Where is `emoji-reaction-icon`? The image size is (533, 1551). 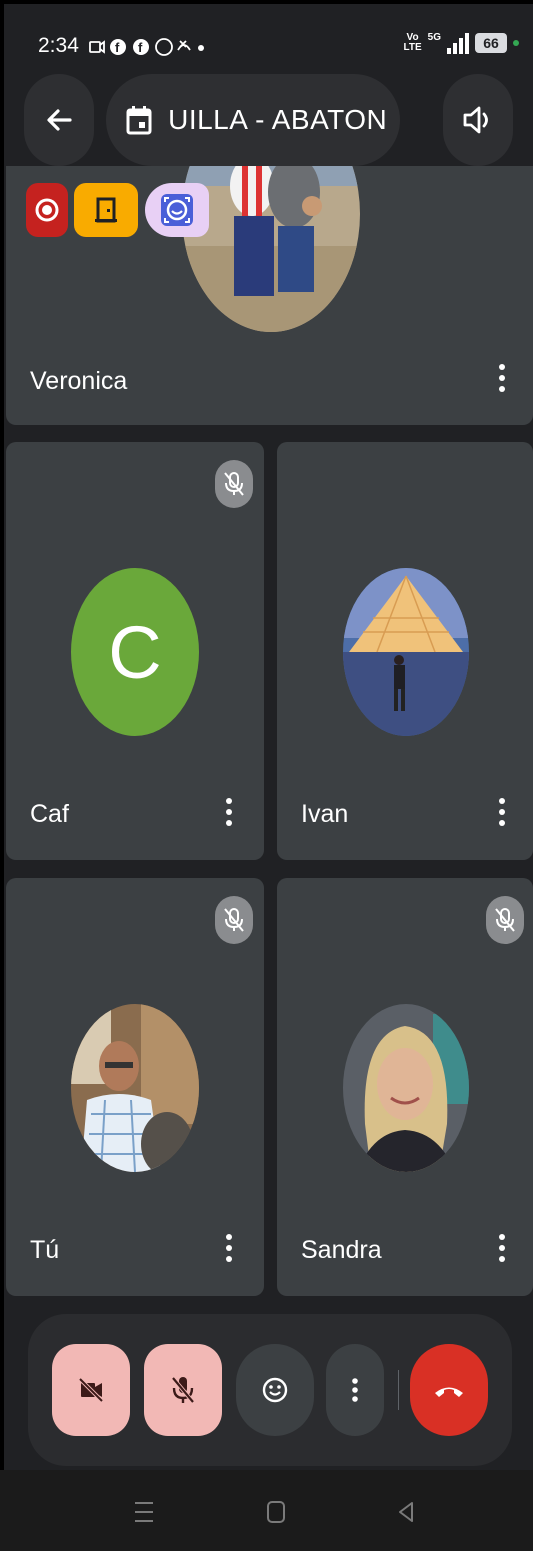 emoji-reaction-icon is located at coordinates (275, 1390).